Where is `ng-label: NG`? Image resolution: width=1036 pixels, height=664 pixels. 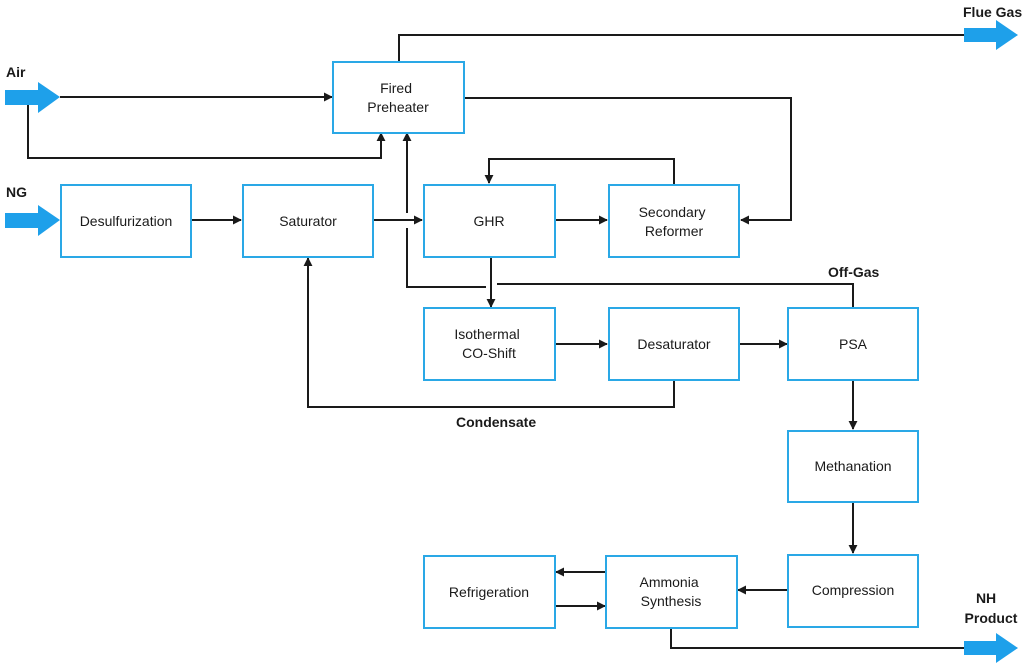 ng-label: NG is located at coordinates (16, 192).